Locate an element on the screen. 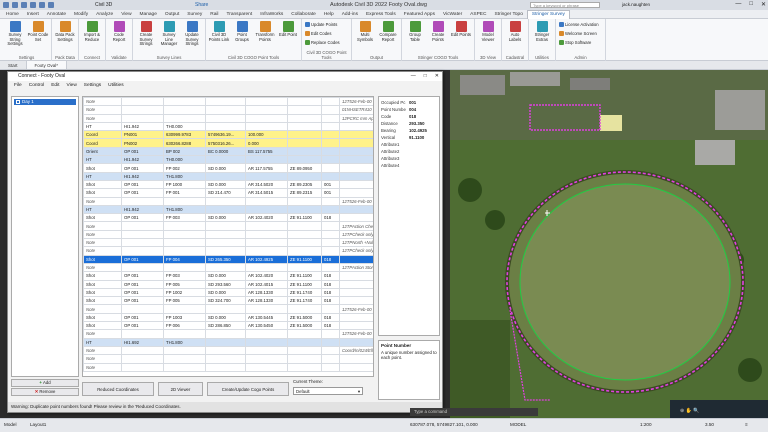  create-points-button: Create Points is located at coordinates (438, 31).